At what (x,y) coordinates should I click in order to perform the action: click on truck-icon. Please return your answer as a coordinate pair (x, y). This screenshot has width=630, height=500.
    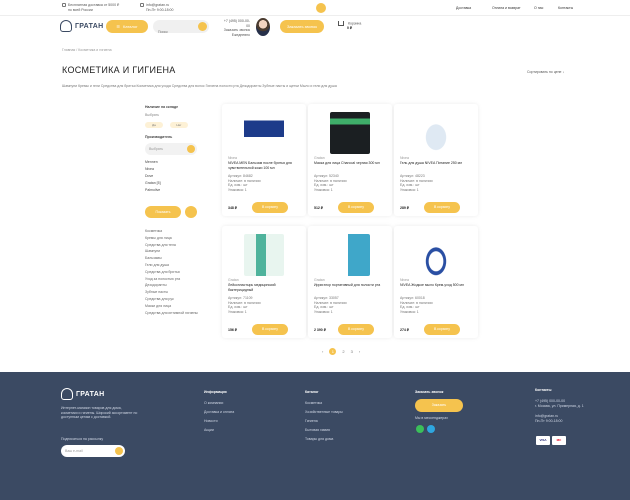
    Looking at the image, I should click on (64, 5).